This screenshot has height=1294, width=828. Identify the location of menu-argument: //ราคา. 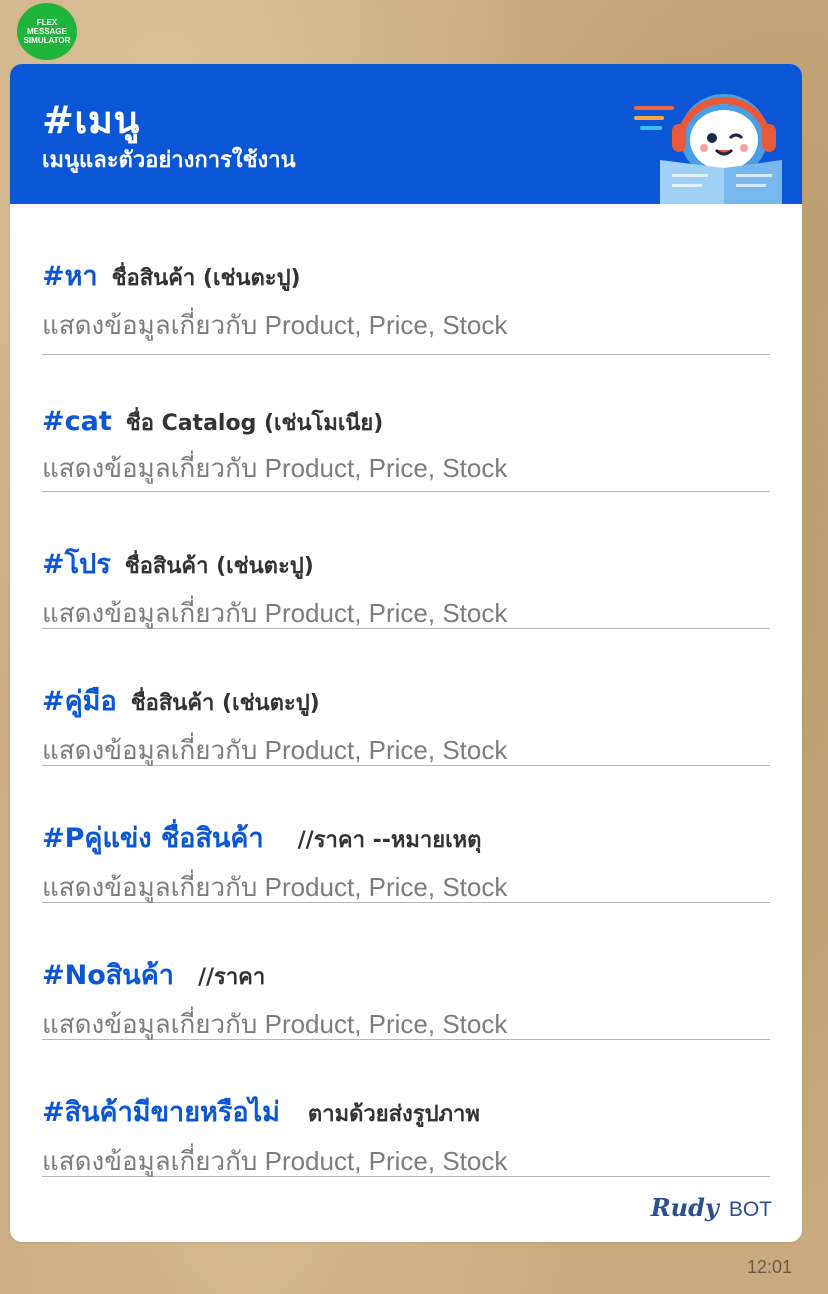
(231, 977).